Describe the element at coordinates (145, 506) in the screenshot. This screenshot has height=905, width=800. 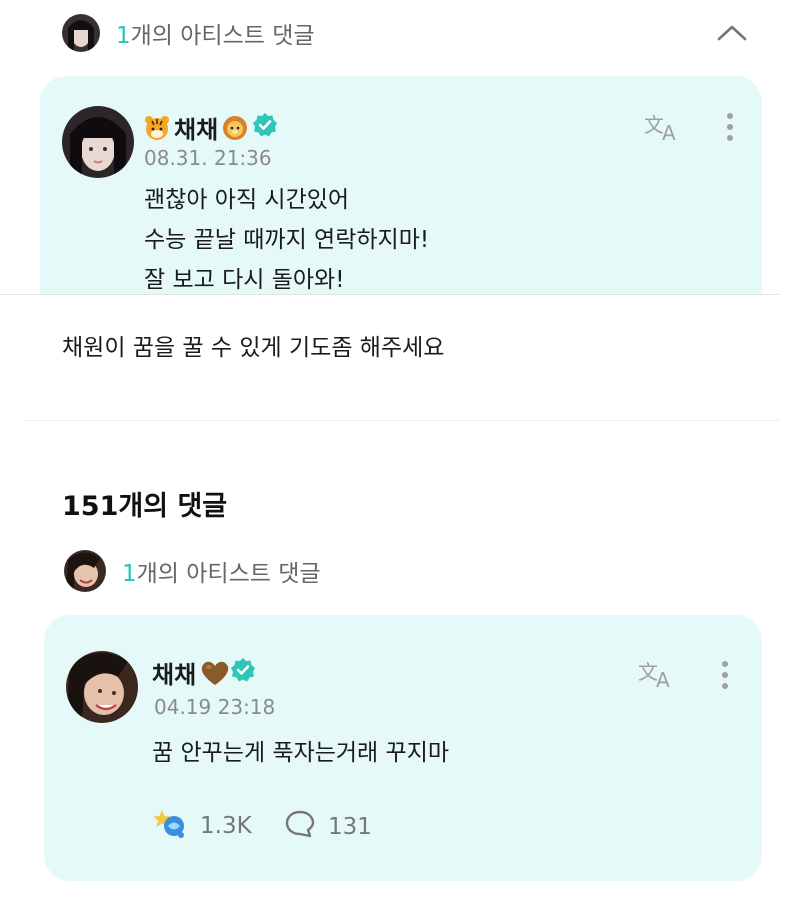
I see `comments-count-title: 151개의 댓글` at that location.